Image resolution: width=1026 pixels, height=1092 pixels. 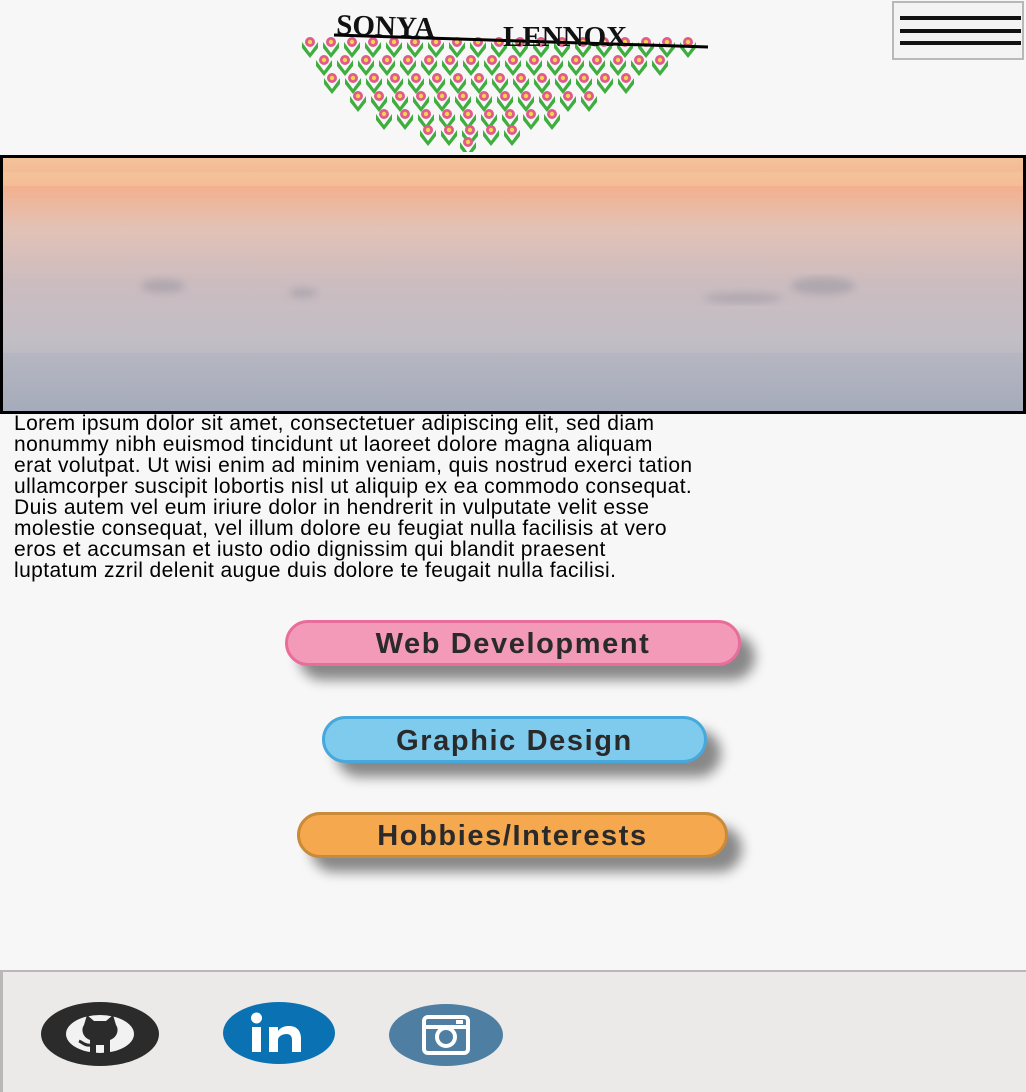 What do you see at coordinates (958, 30) in the screenshot?
I see `menu-button` at bounding box center [958, 30].